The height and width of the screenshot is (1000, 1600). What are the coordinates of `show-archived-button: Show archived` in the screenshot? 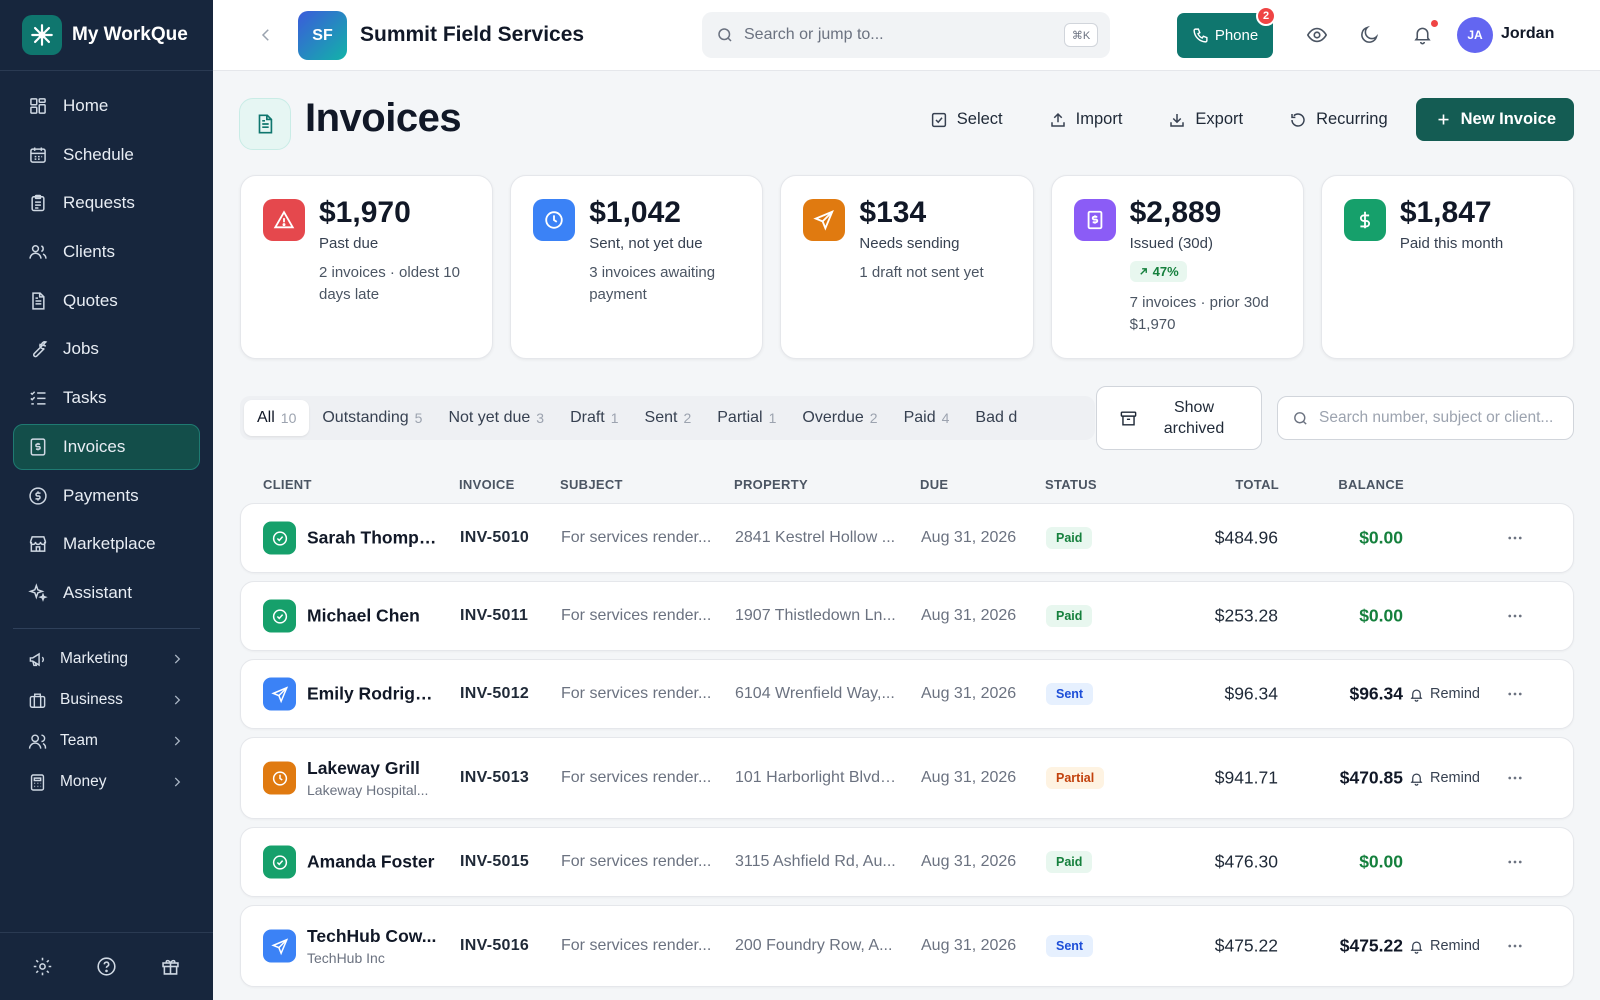 It's located at (1179, 418).